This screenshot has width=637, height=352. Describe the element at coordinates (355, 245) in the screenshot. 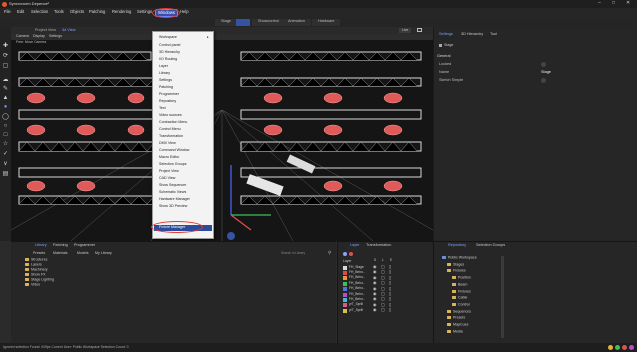

I see `tab-layer: Layer` at that location.